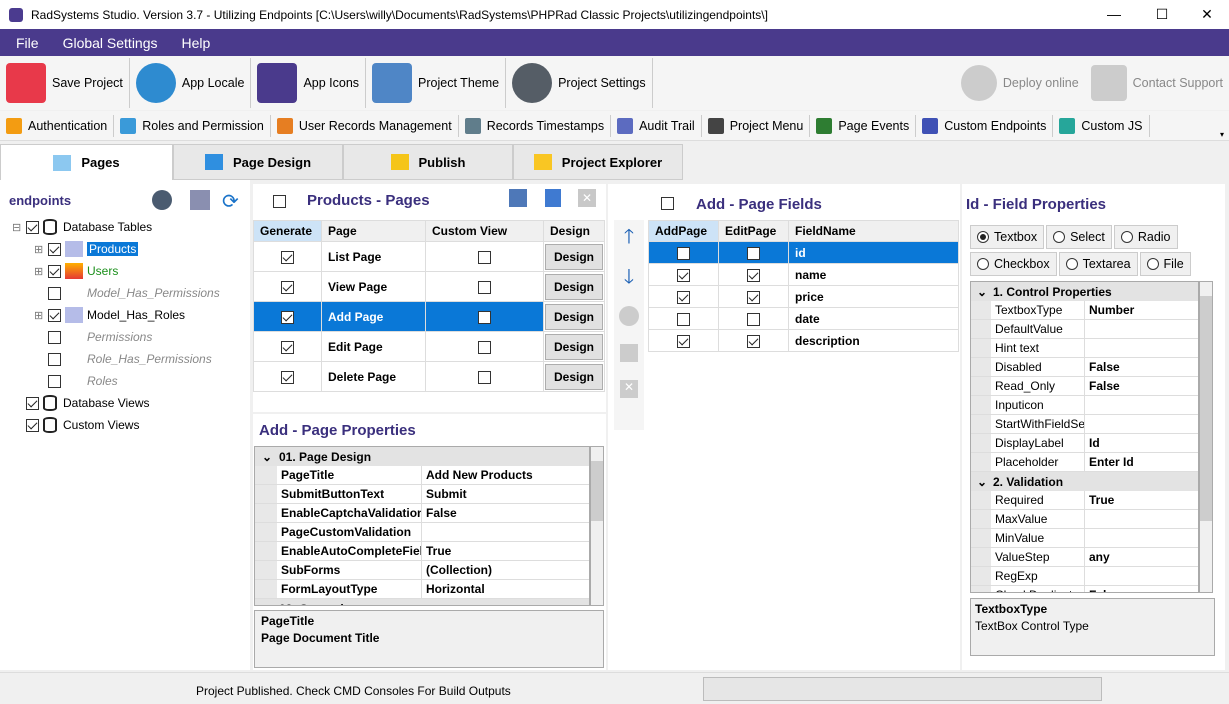  I want to click on property-category: ⌄ 1. Control Properties, so click(1084, 291).